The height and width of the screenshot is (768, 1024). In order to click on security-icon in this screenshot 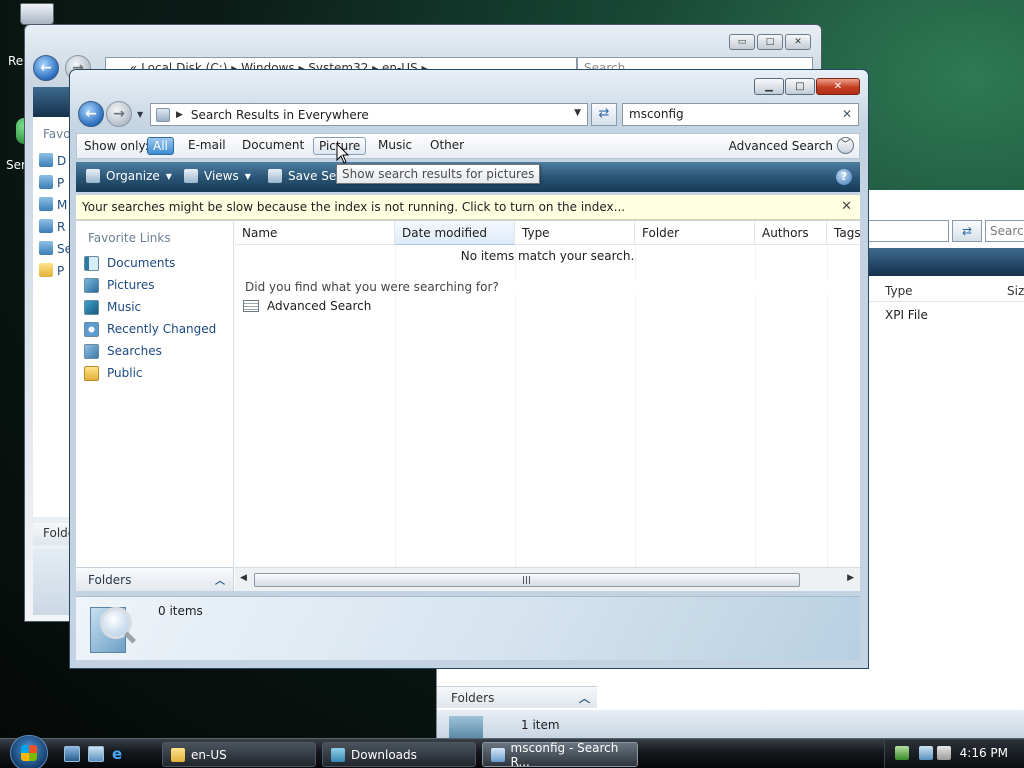, I will do `click(902, 753)`.